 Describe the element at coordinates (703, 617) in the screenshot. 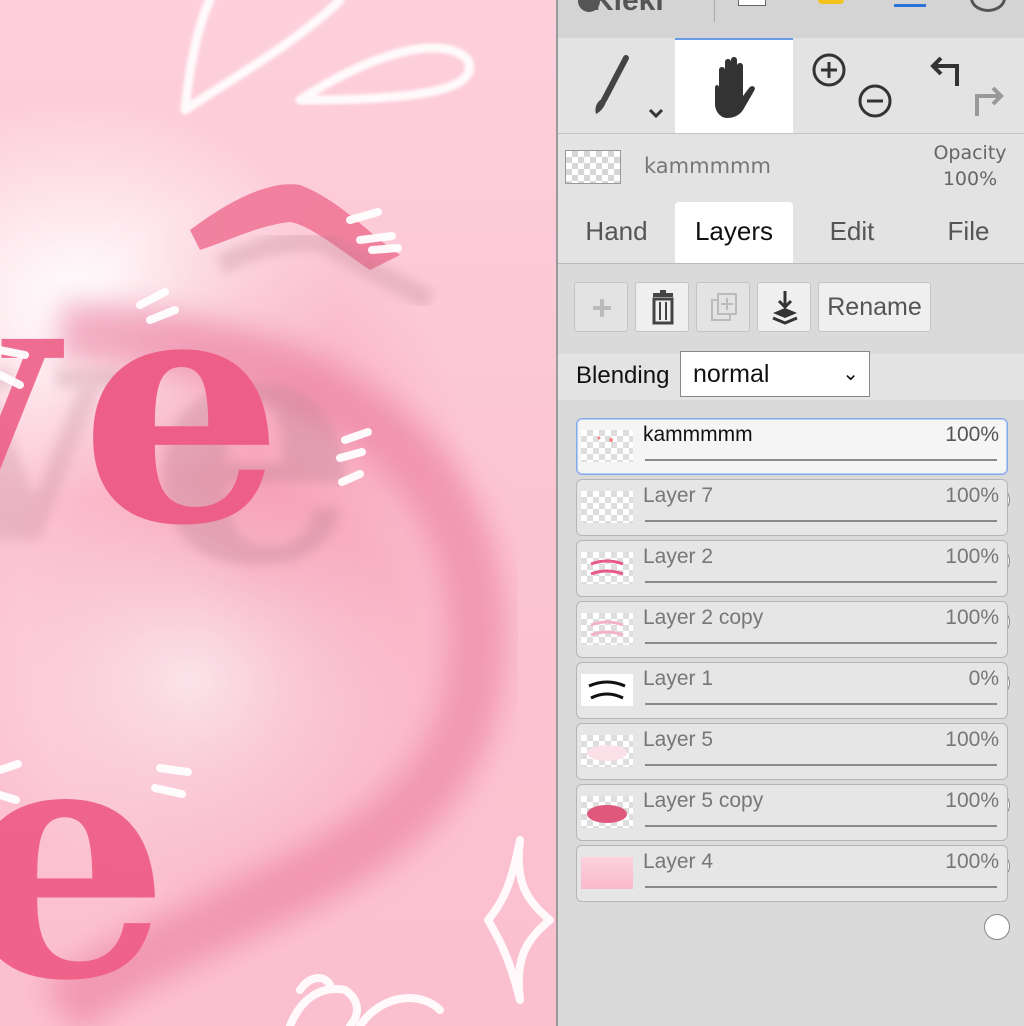

I see `layer-name: Layer 2 copy` at that location.